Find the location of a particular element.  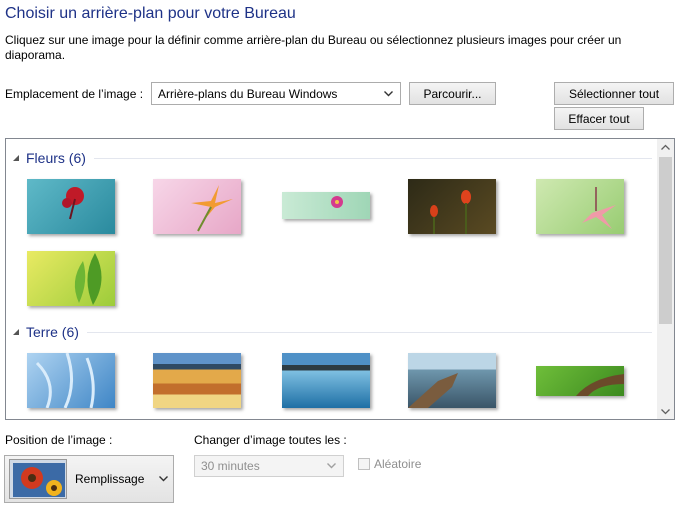

wallpaper-thumb-striped-hills is located at coordinates (197, 380).